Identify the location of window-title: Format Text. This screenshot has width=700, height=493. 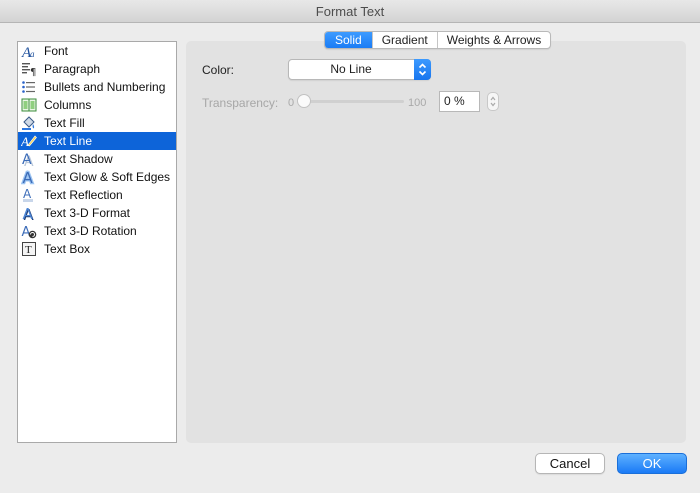
(350, 11).